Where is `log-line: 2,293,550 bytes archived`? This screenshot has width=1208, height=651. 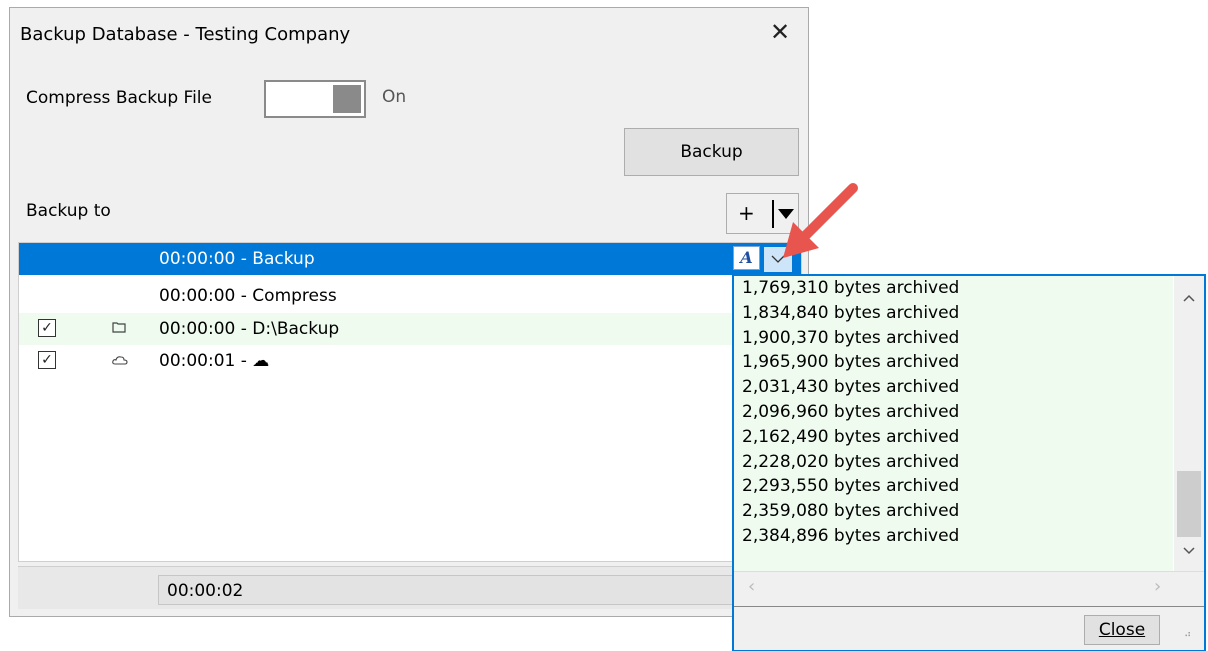 log-line: 2,293,550 bytes archived is located at coordinates (851, 486).